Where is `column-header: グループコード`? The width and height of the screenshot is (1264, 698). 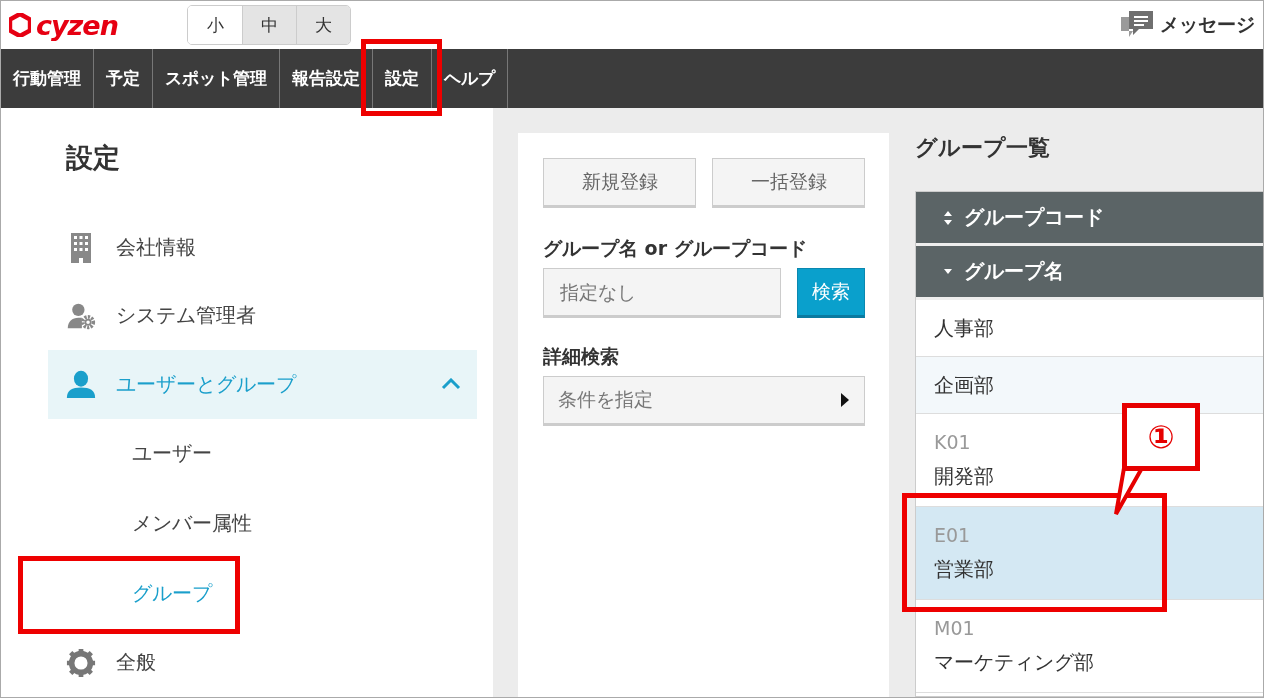 column-header: グループコード is located at coordinates (1089, 219).